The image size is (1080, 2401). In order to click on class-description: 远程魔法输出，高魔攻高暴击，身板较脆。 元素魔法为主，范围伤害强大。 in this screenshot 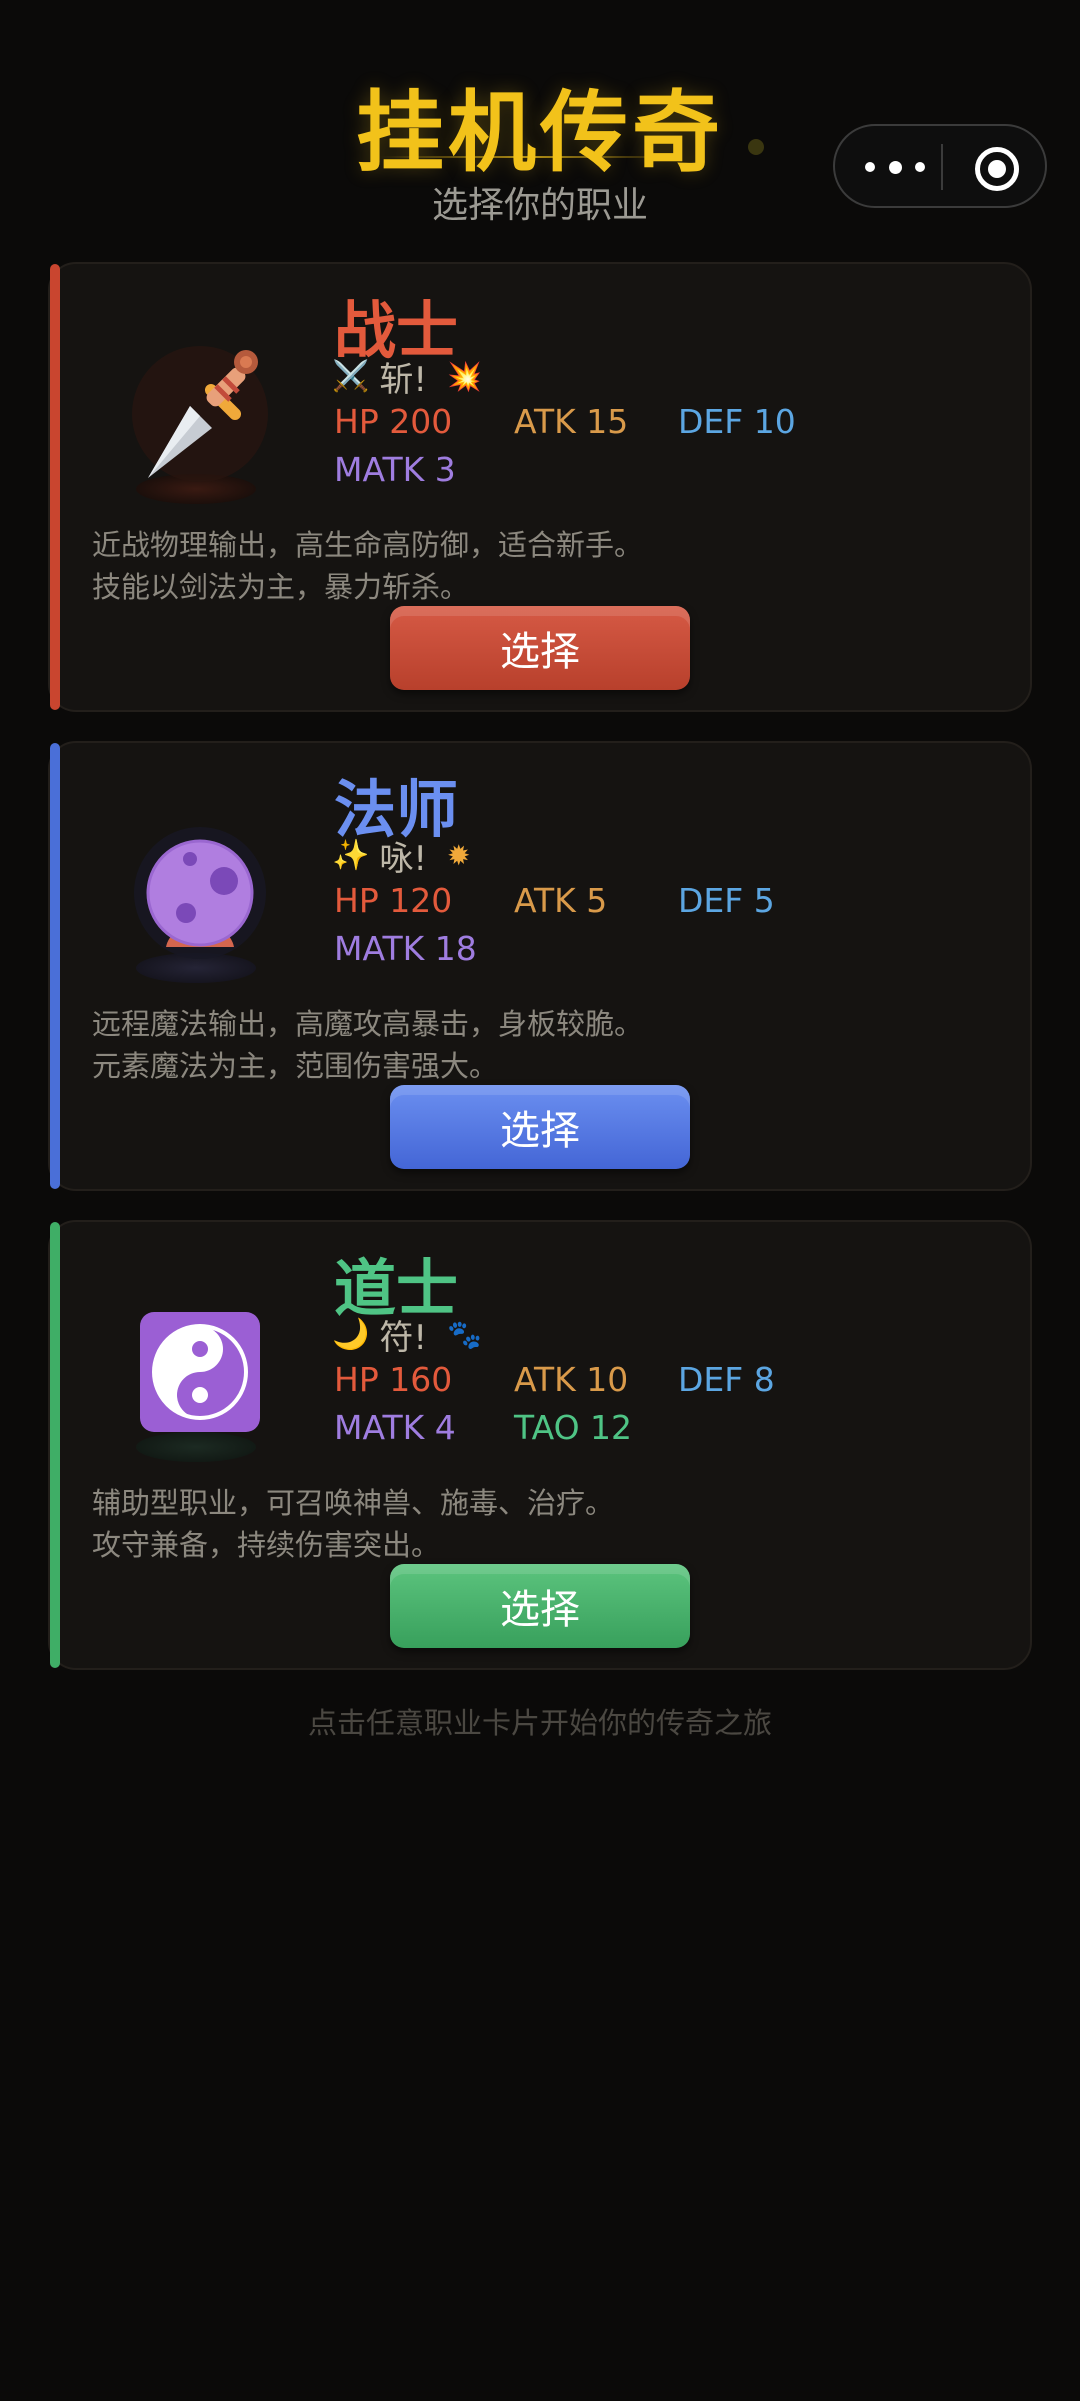, I will do `click(367, 1045)`.